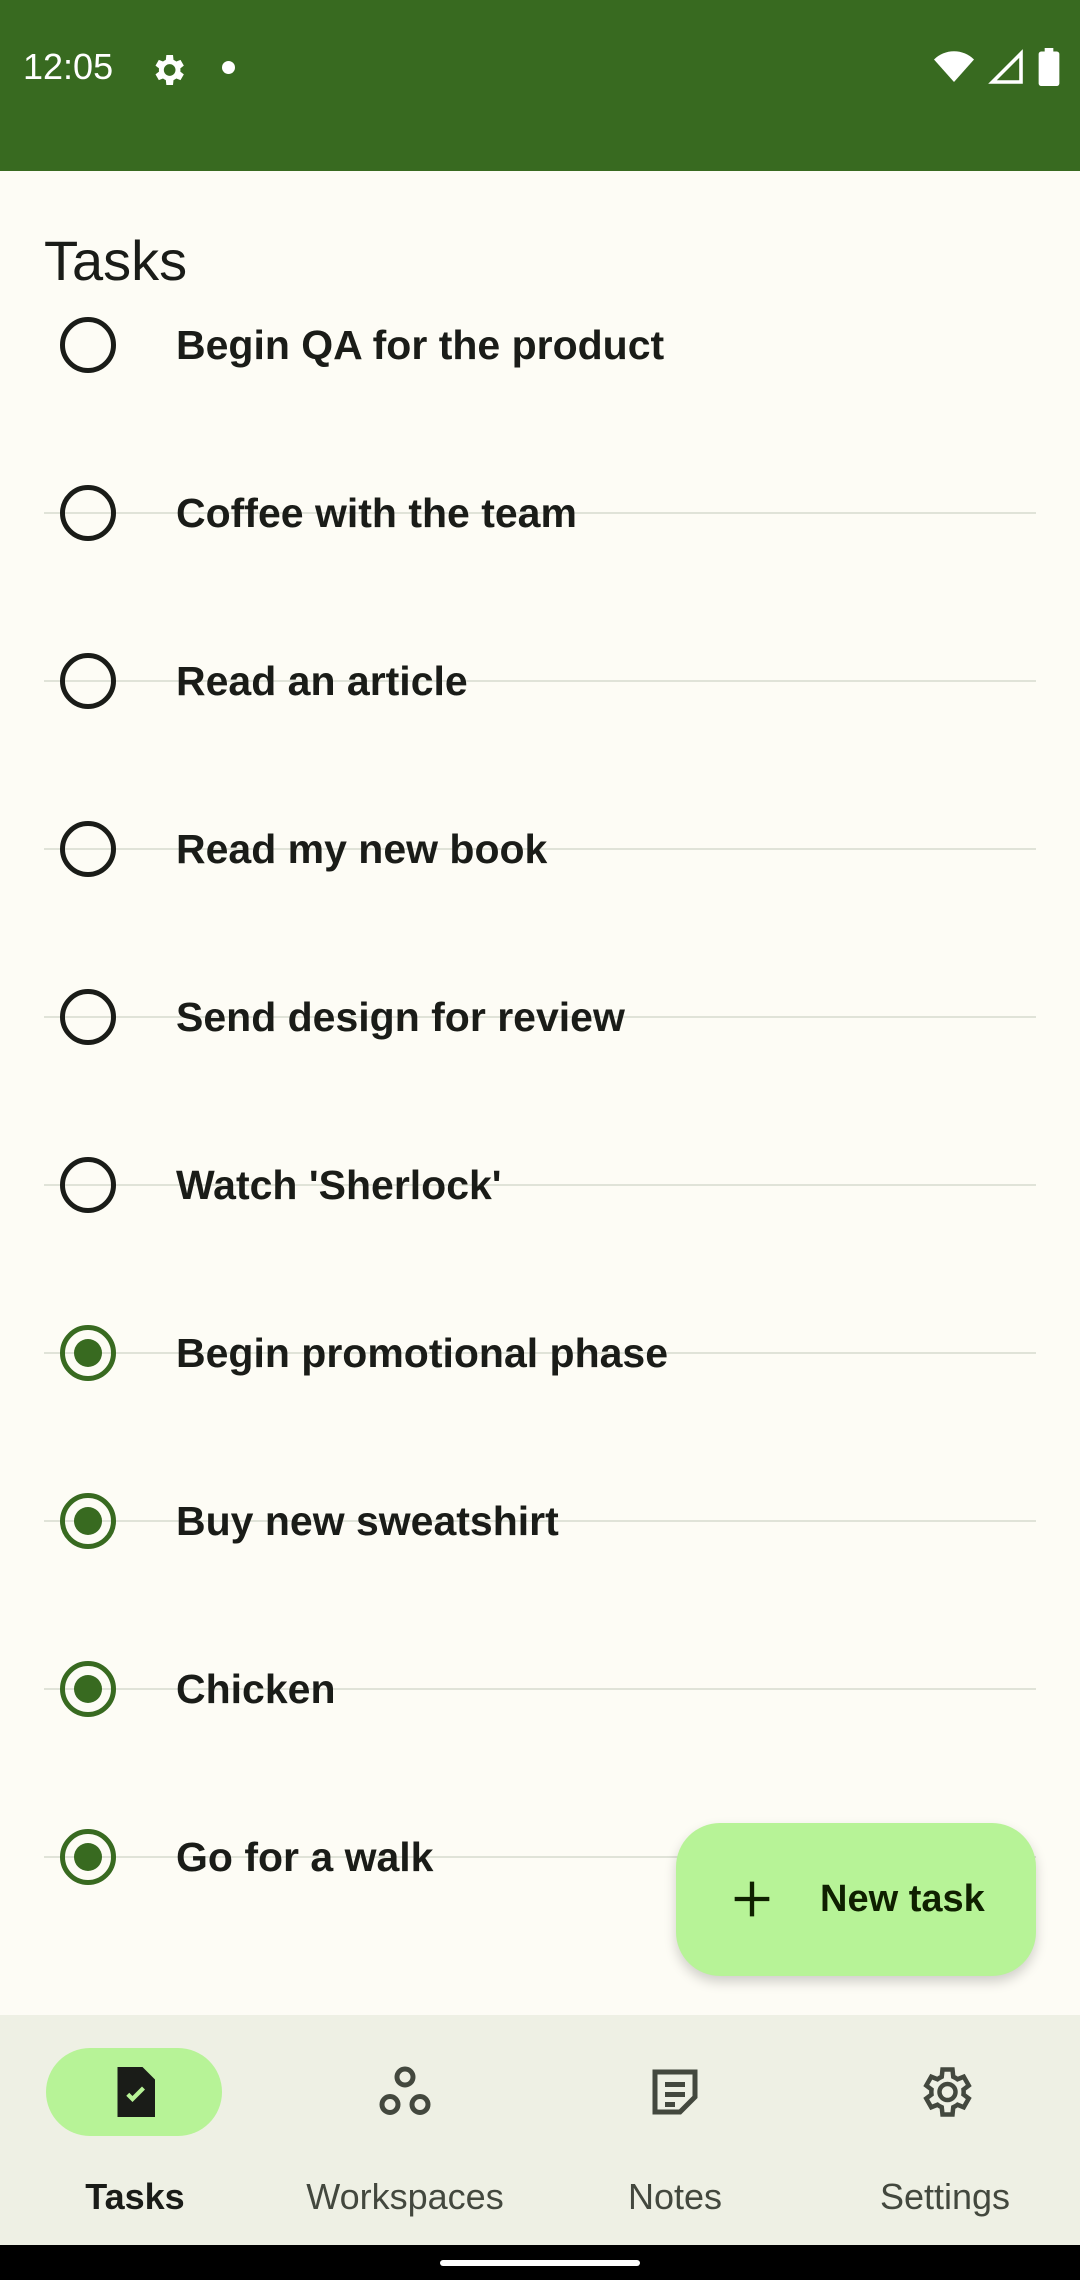  I want to click on nav-tab-workspaces: Workspaces, so click(405, 2125).